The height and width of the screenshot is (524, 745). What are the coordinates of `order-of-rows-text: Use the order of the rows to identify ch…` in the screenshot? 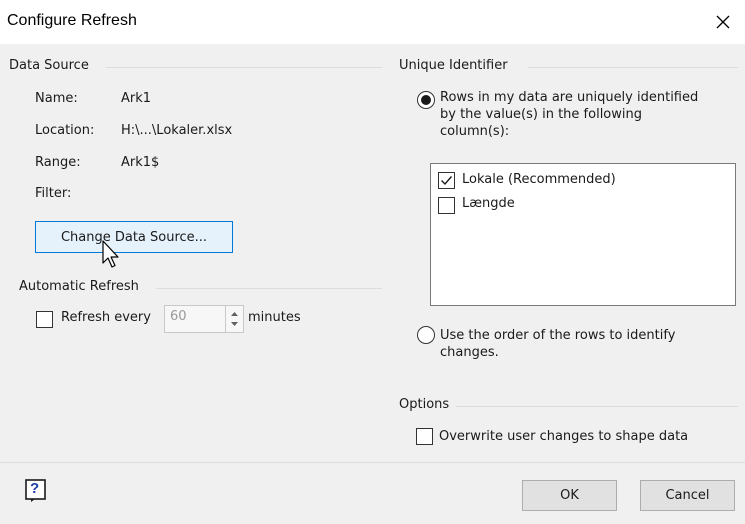 It's located at (557, 344).